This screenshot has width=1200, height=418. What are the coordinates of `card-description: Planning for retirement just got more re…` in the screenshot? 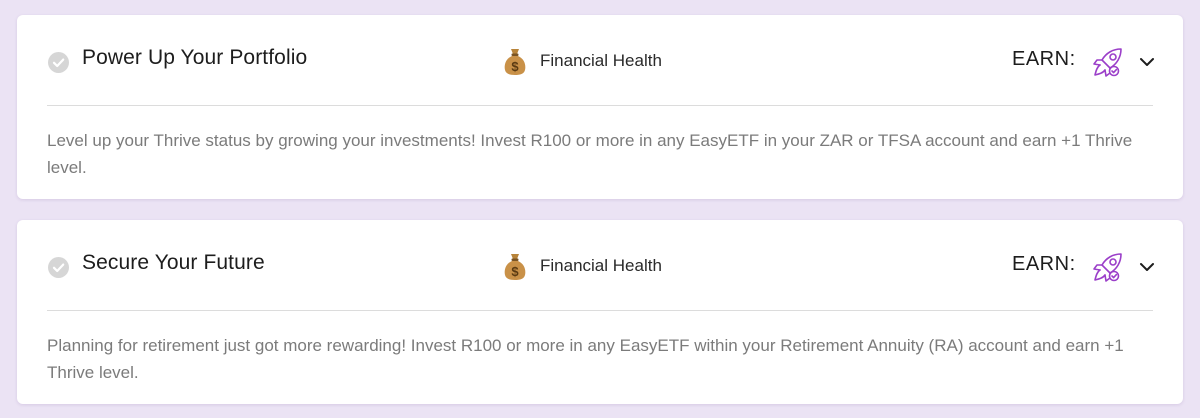 It's located at (585, 359).